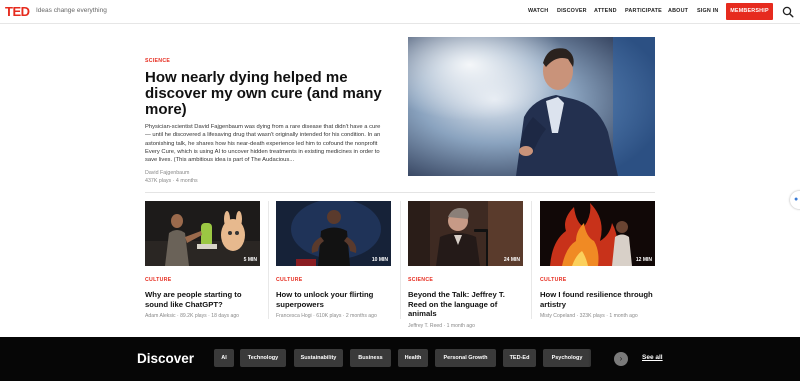 This screenshot has height=381, width=800. Describe the element at coordinates (465, 358) in the screenshot. I see `topic-personal-growth: Personal Growth` at that location.